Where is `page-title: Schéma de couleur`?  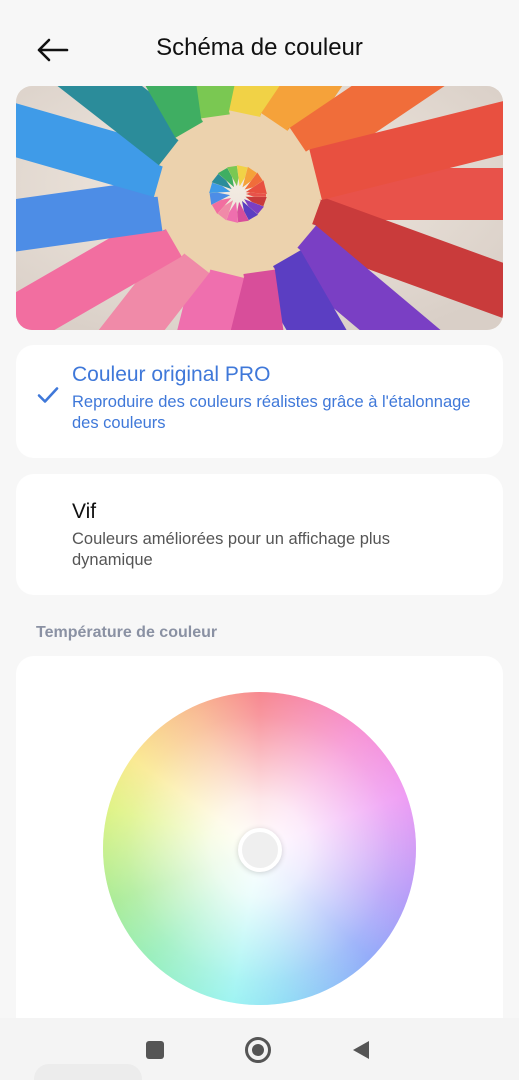
page-title: Schéma de couleur is located at coordinates (259, 47).